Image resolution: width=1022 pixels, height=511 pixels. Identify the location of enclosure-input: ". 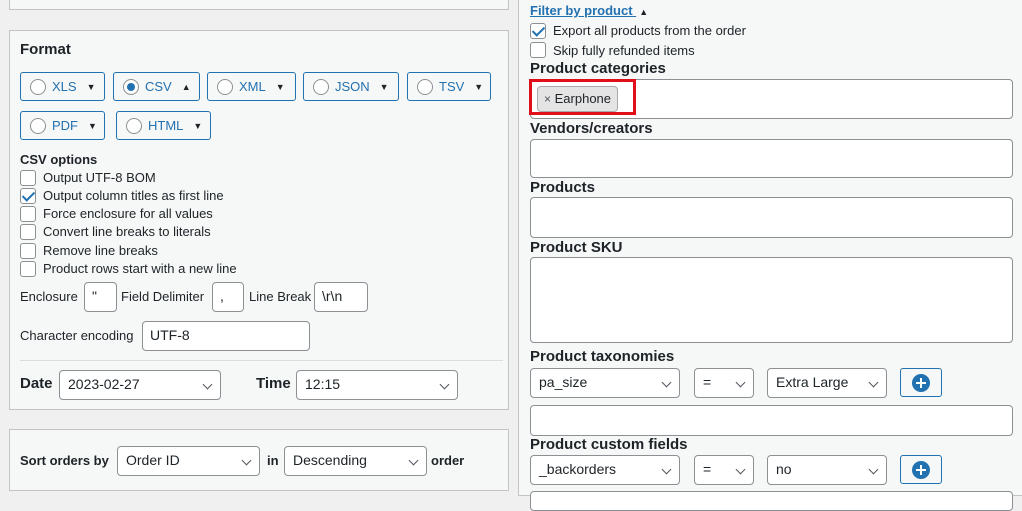
(100, 297).